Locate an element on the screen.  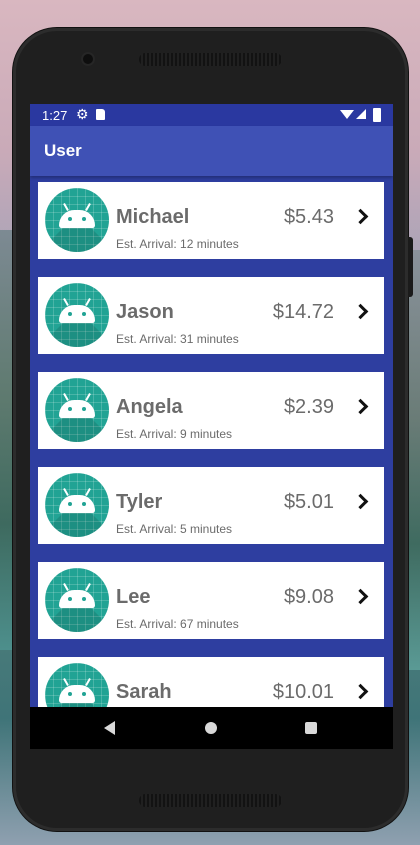
arrival-time: Est. Arrival: 9 minutes is located at coordinates (174, 434).